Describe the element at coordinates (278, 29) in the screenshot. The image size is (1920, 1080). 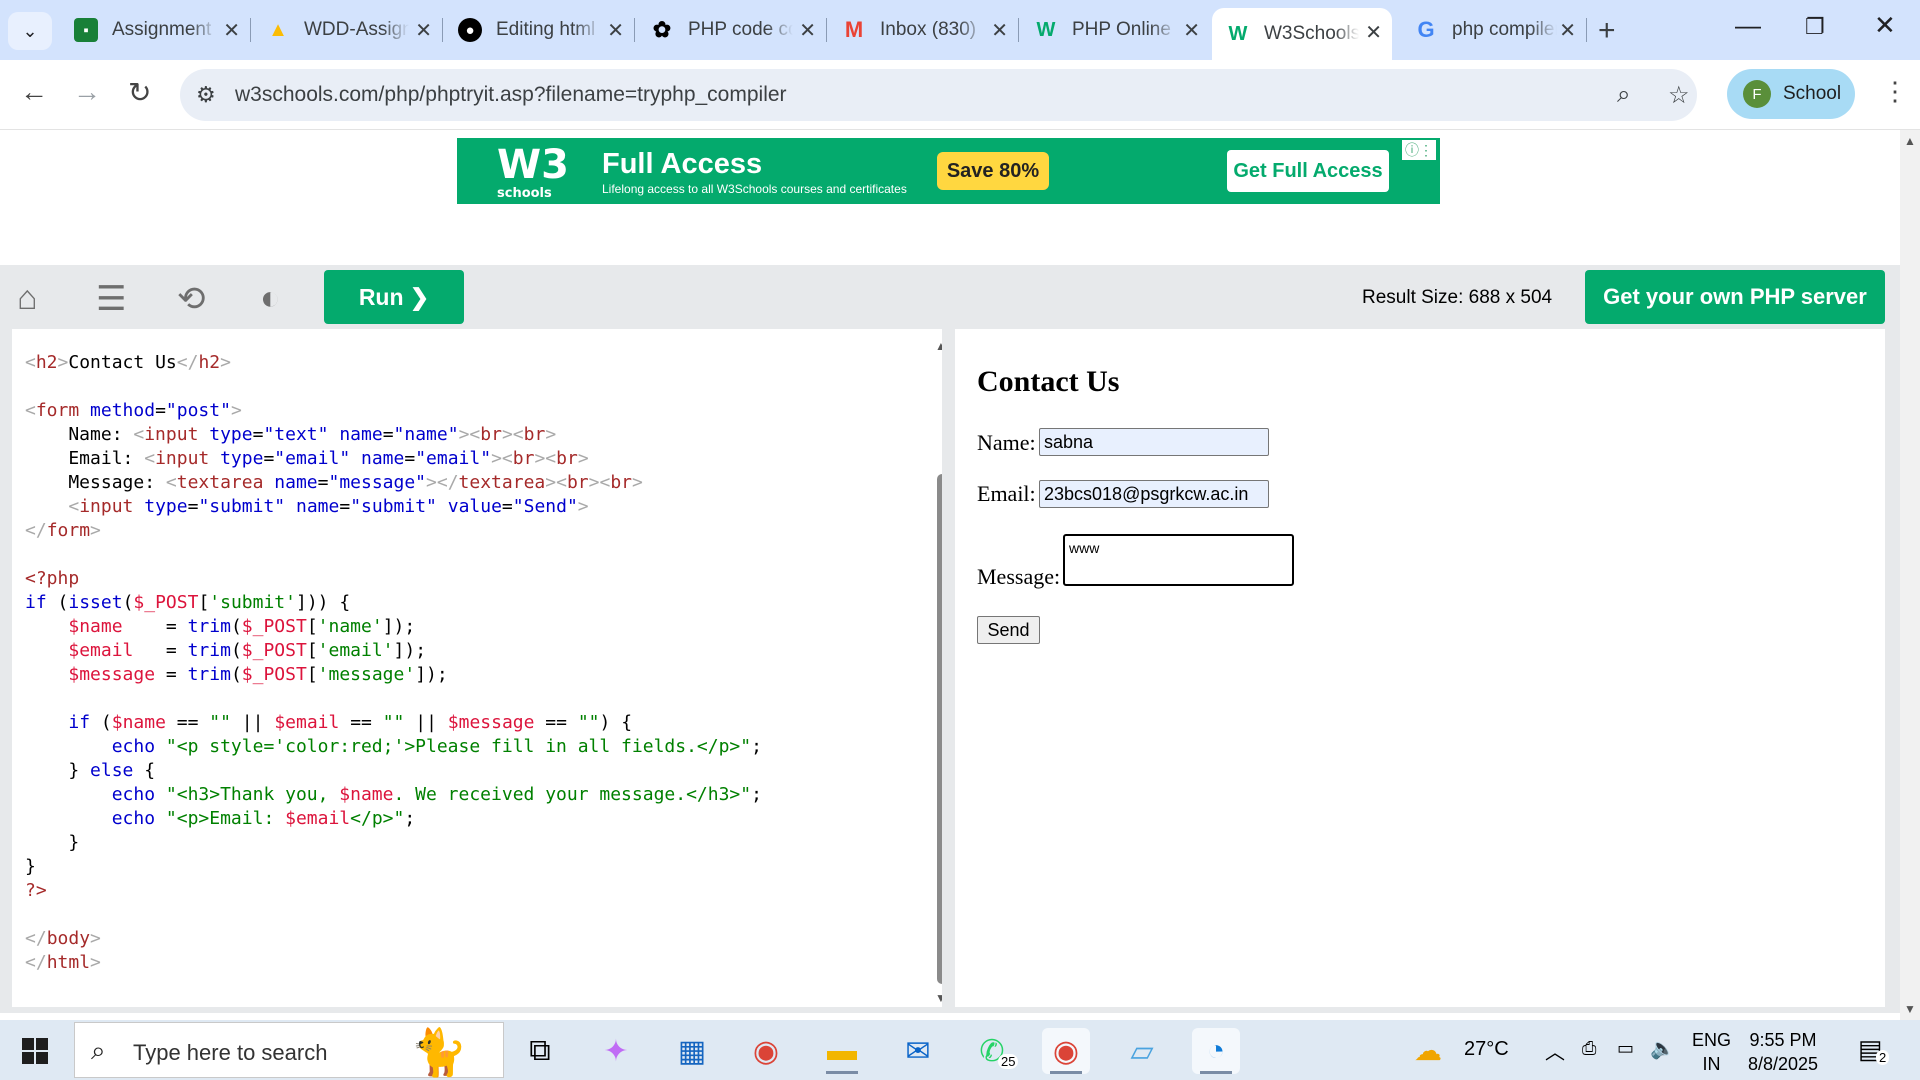
I see `drive-icon: ▲` at that location.